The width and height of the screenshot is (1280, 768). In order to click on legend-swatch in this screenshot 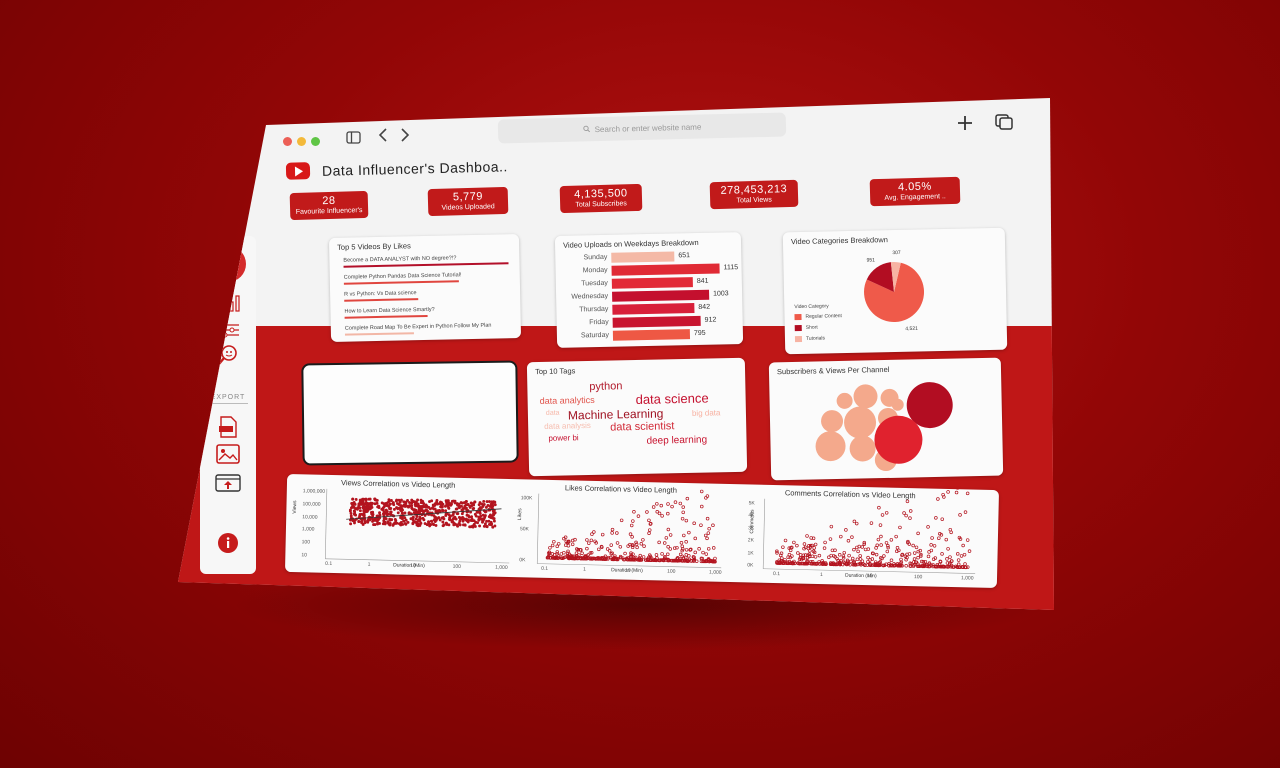, I will do `click(798, 328)`.